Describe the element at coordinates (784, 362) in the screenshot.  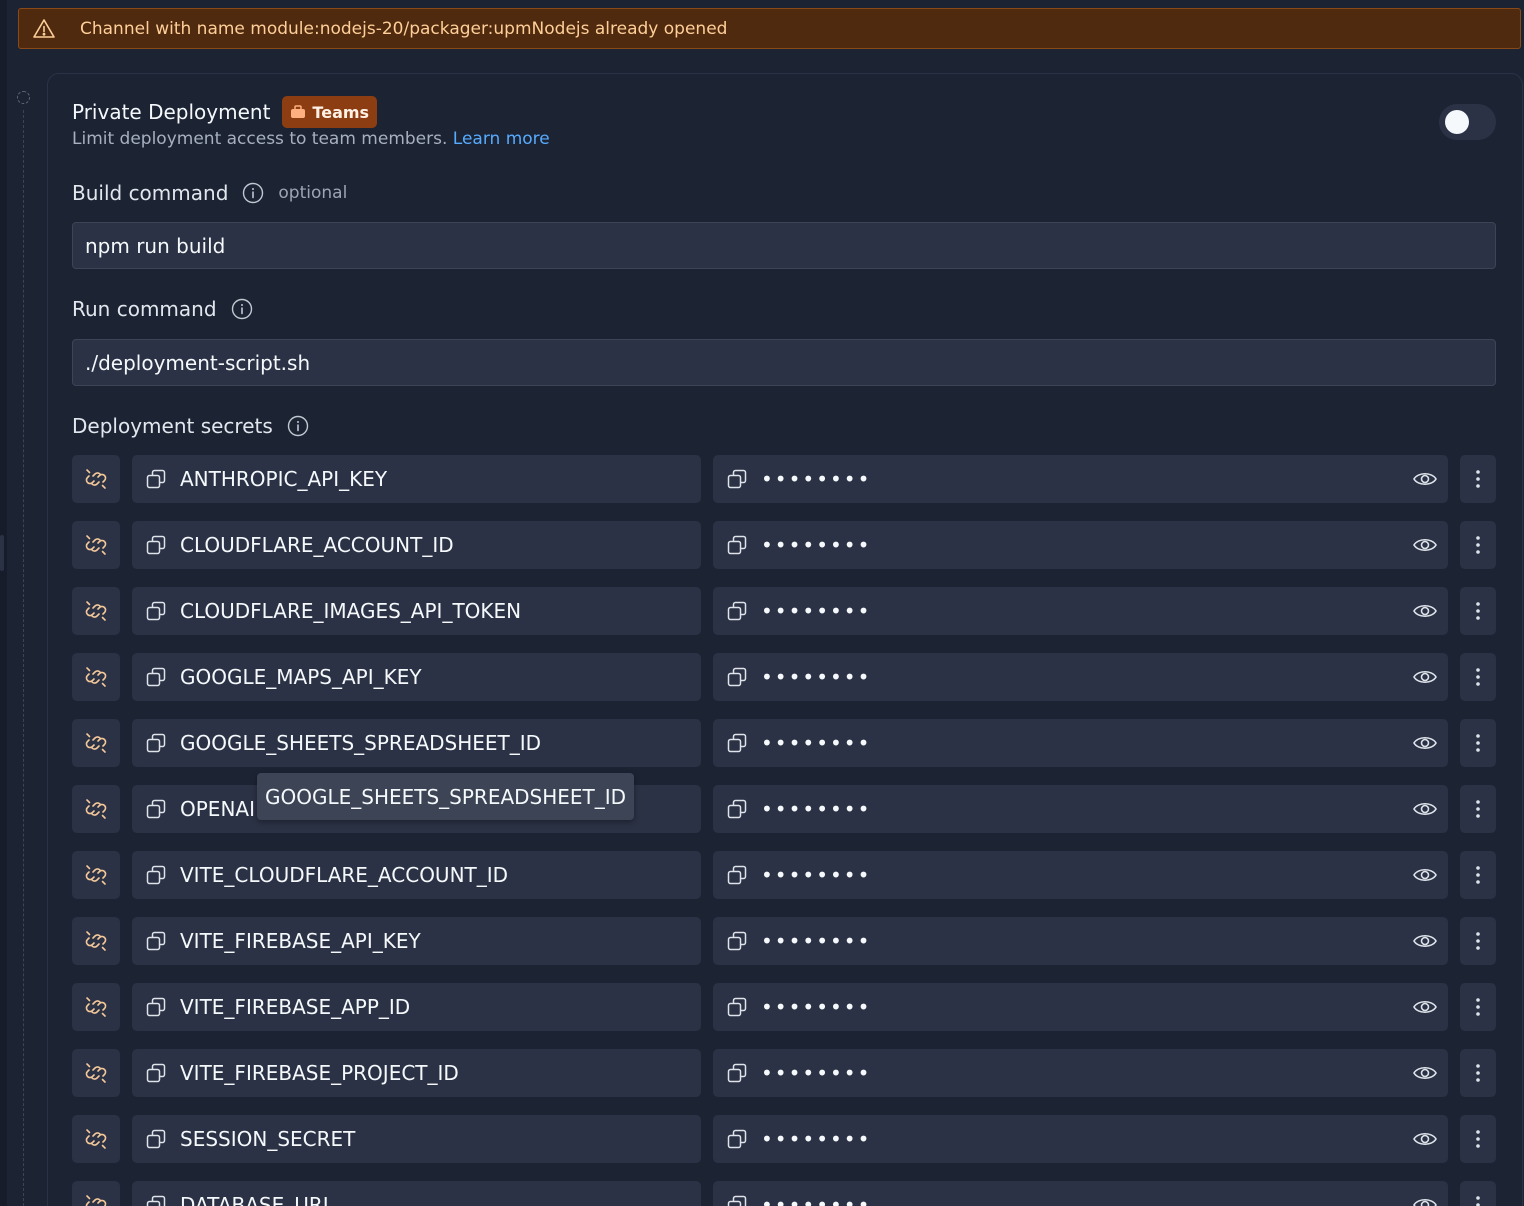
I see `run-command-input: ./deployment-script.sh` at that location.